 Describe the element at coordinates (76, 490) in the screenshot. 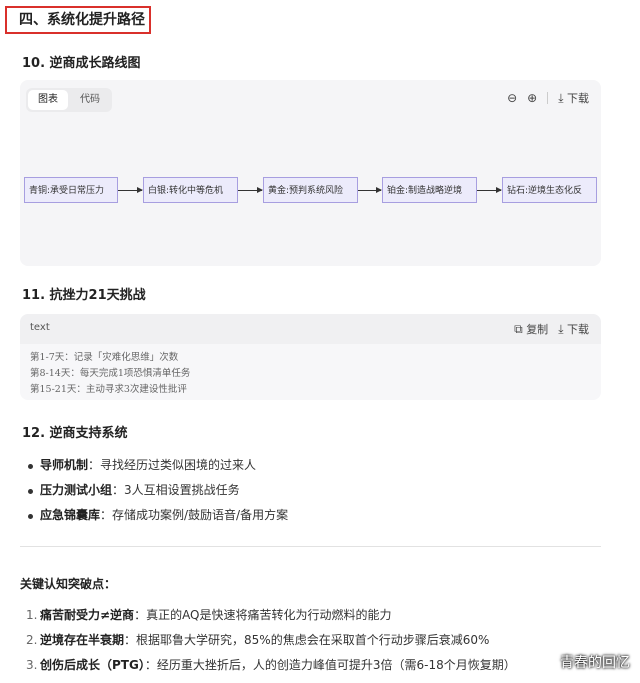

I see `item-title: 压力测试小组` at that location.